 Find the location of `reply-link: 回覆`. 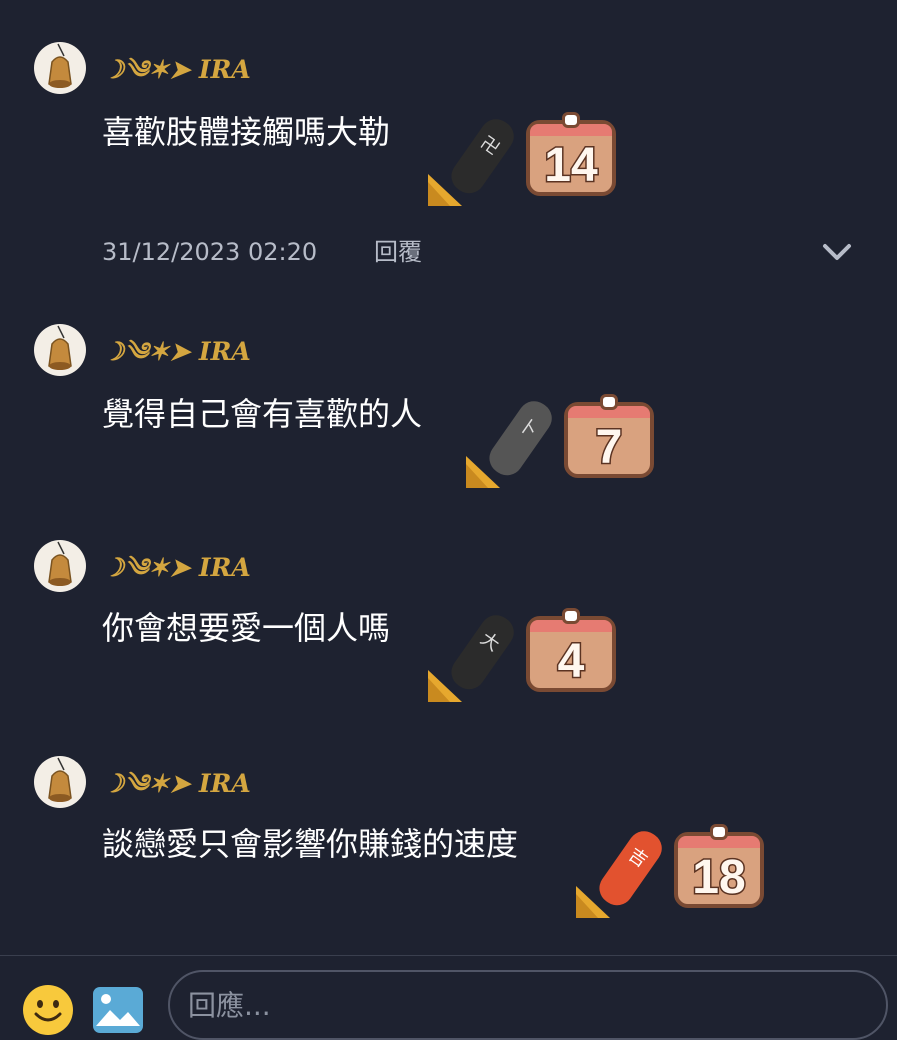

reply-link: 回覆 is located at coordinates (398, 252).